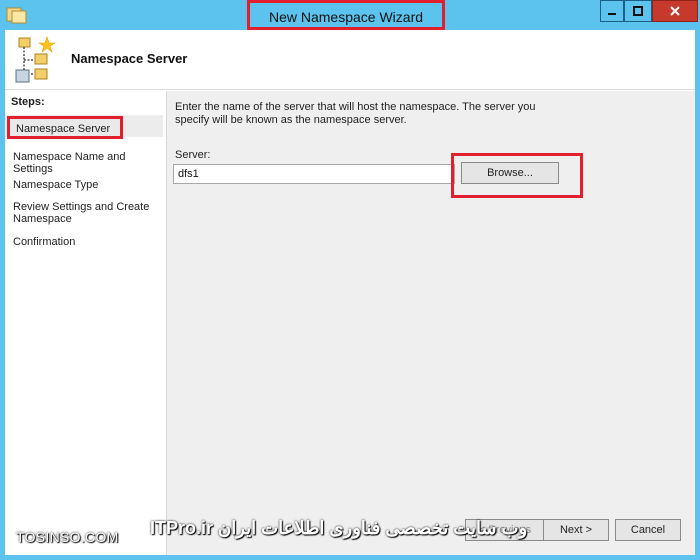 The width and height of the screenshot is (700, 560). Describe the element at coordinates (612, 11) in the screenshot. I see `minimize-button` at that location.